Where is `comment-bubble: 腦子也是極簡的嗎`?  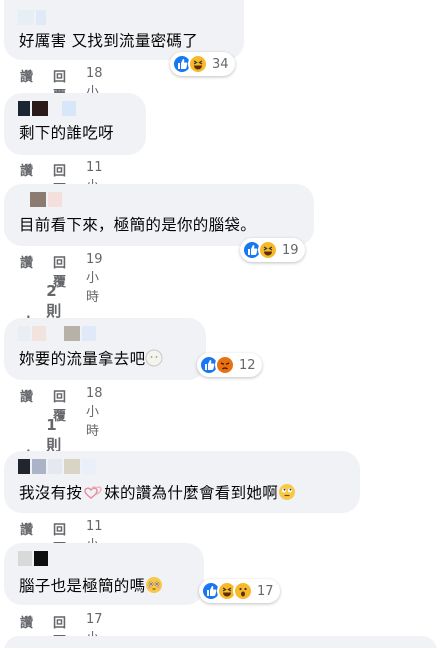 comment-bubble: 腦子也是極簡的嗎 is located at coordinates (104, 574).